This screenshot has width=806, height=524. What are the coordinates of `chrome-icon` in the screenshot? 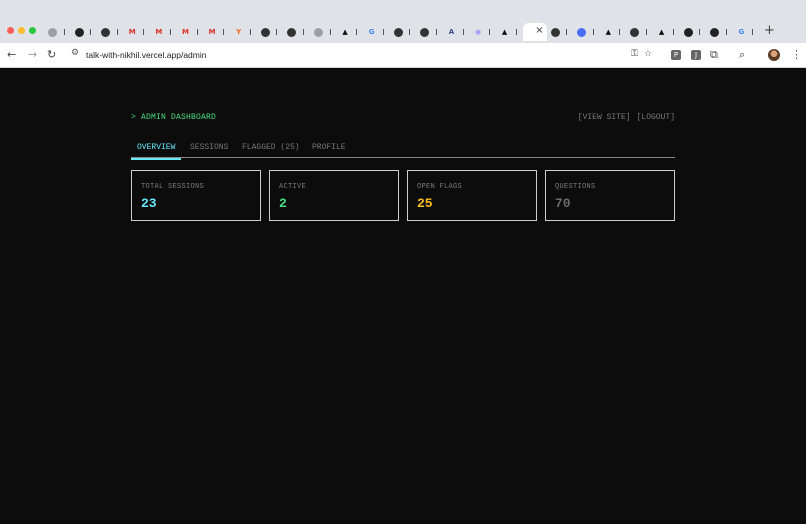 It's located at (52, 32).